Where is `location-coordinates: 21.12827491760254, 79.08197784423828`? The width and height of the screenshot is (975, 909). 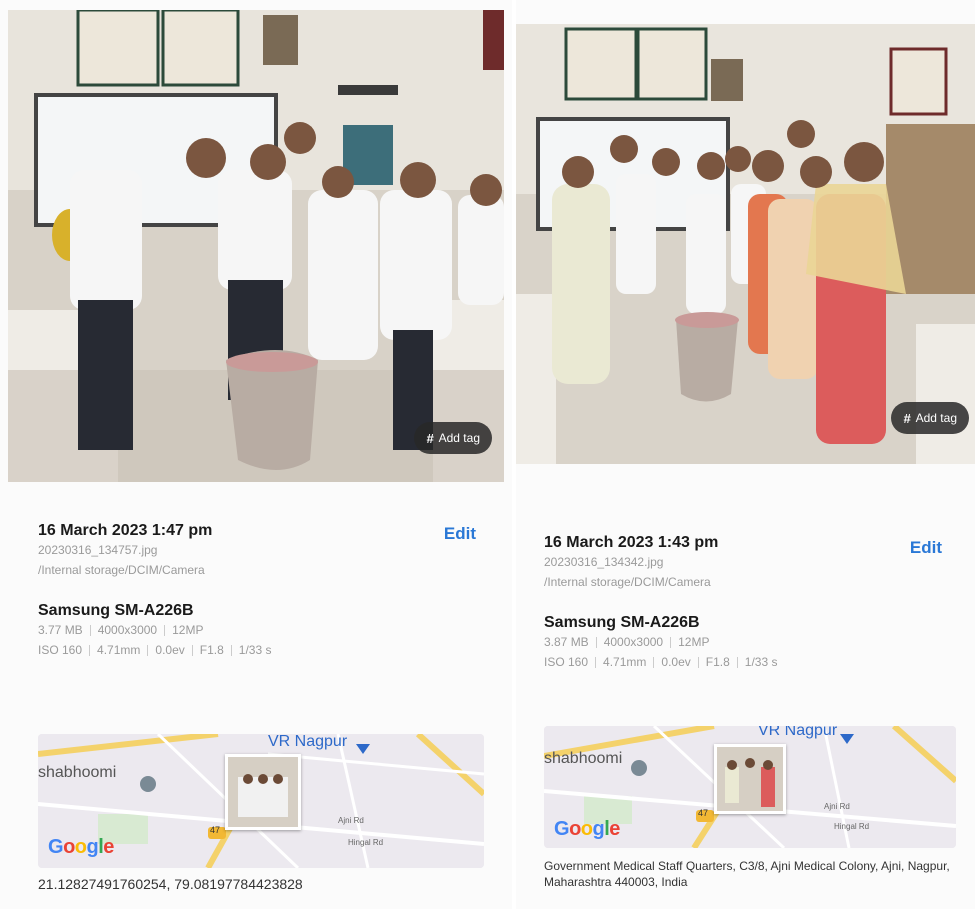
location-coordinates: 21.12827491760254, 79.08197784423828 is located at coordinates (170, 884).